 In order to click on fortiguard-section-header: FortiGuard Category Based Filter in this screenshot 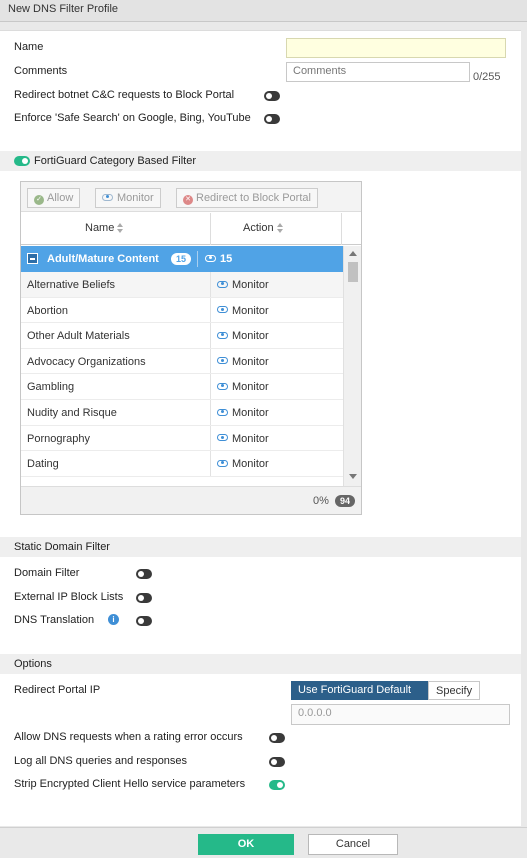, I will do `click(260, 161)`.